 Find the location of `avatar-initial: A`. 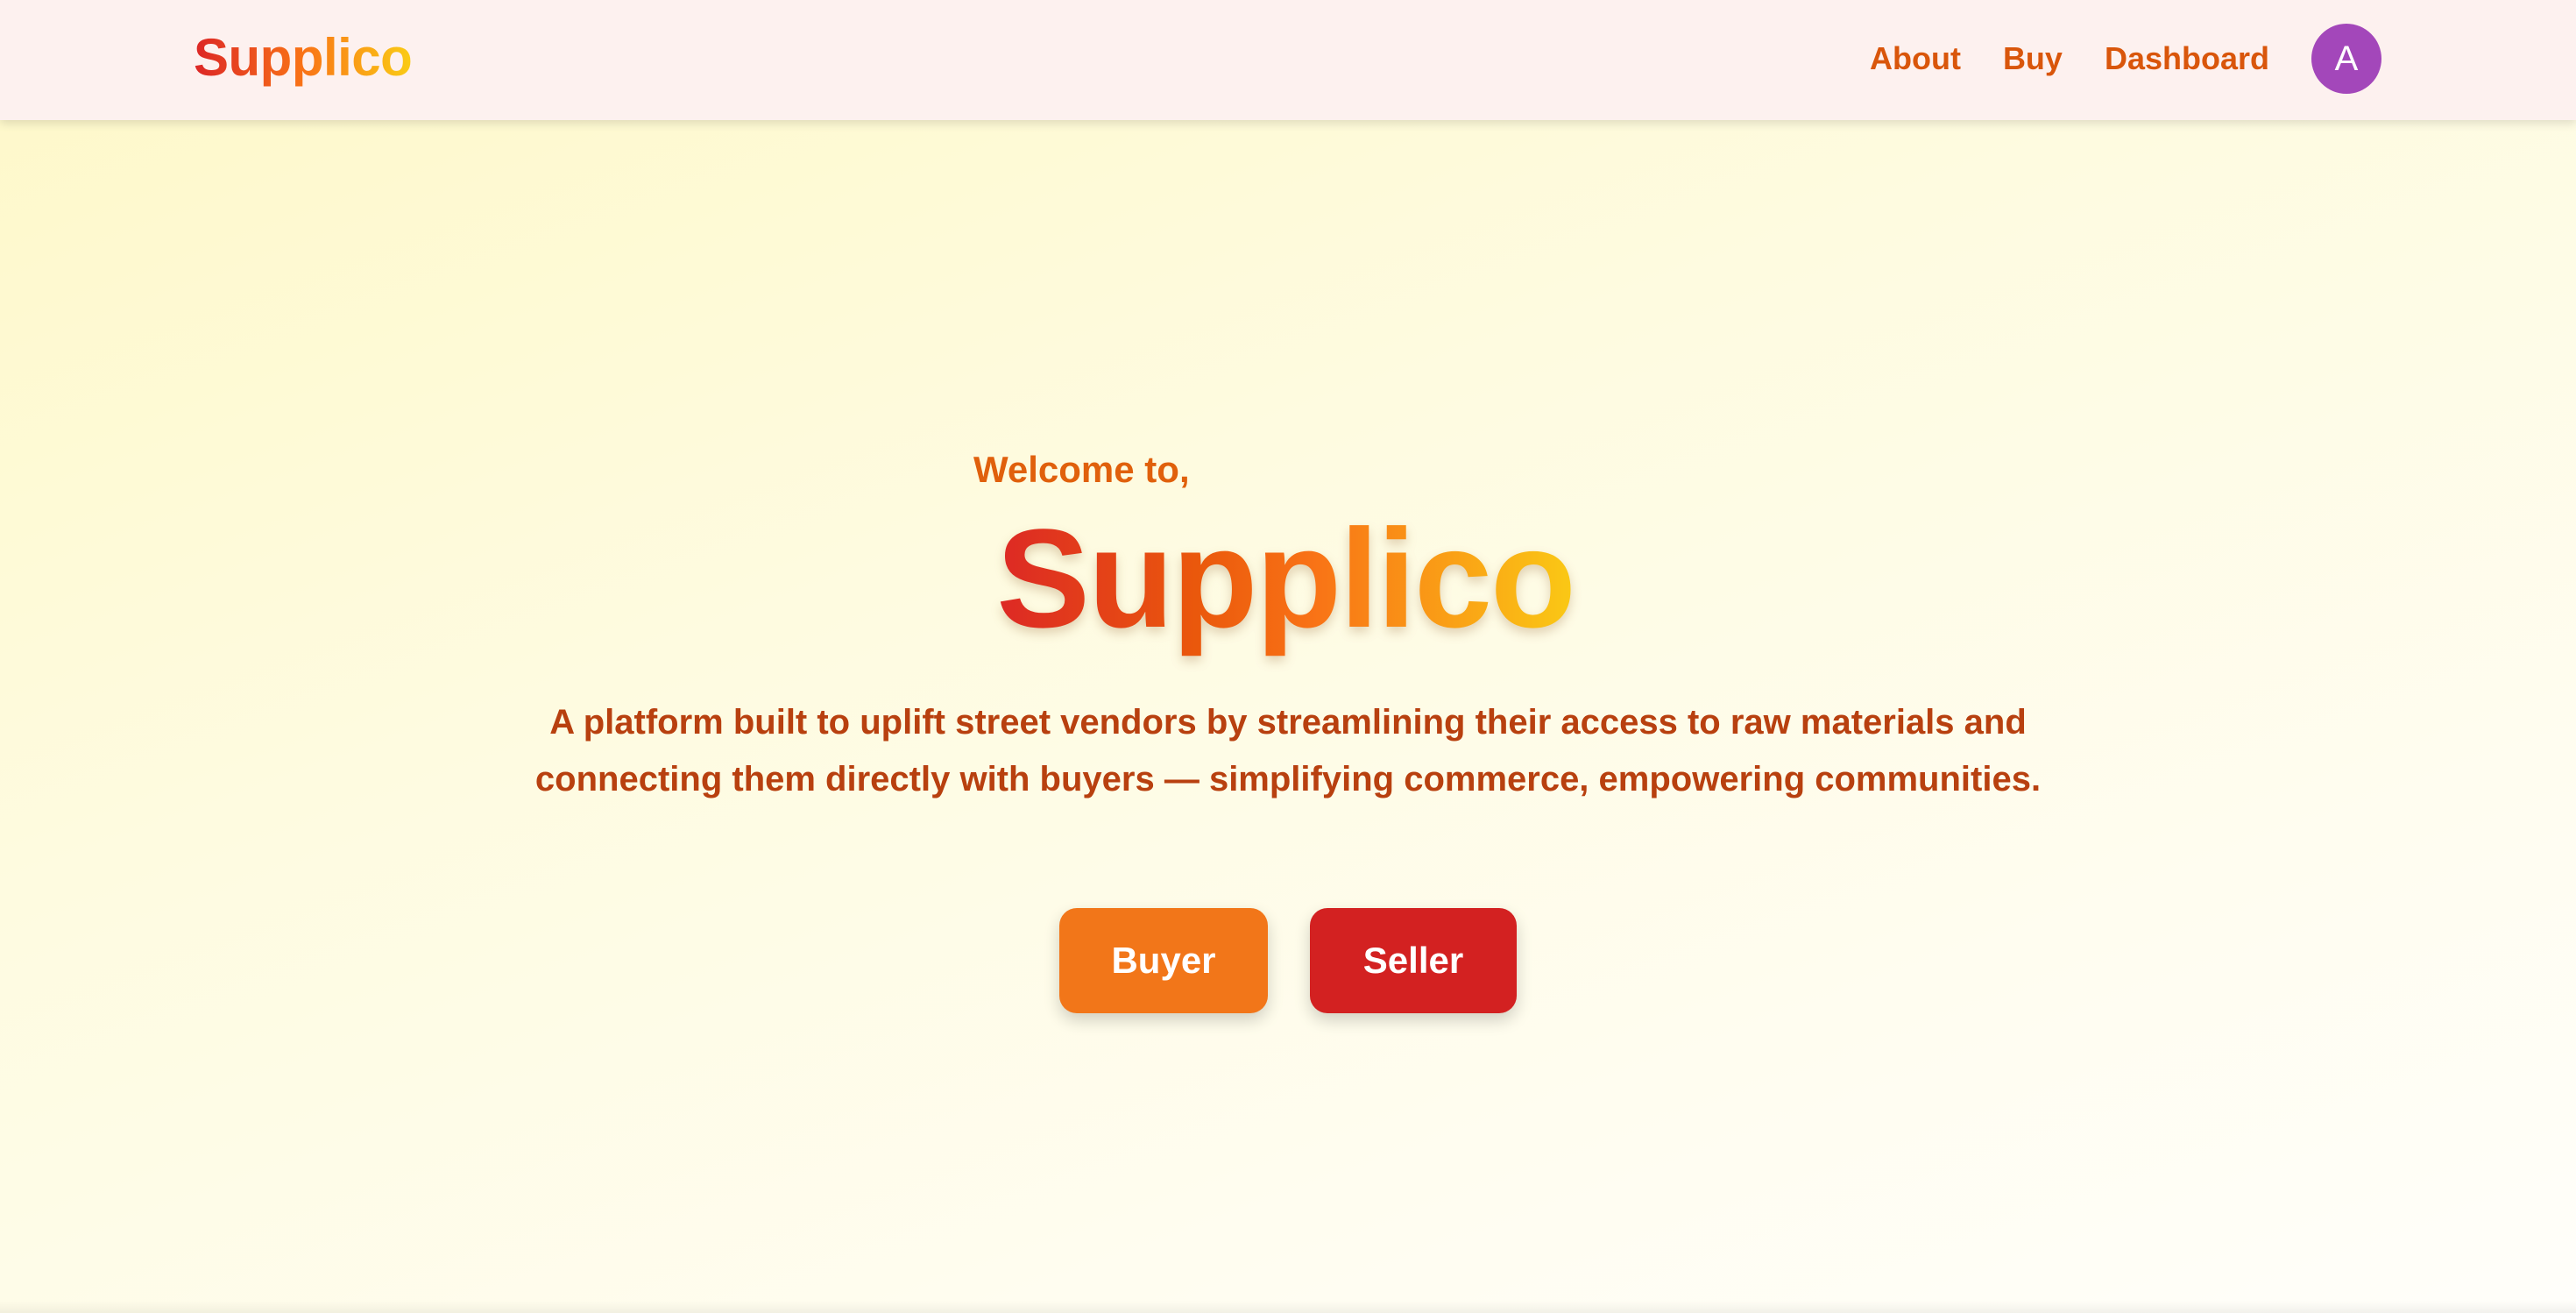

avatar-initial: A is located at coordinates (2346, 58).